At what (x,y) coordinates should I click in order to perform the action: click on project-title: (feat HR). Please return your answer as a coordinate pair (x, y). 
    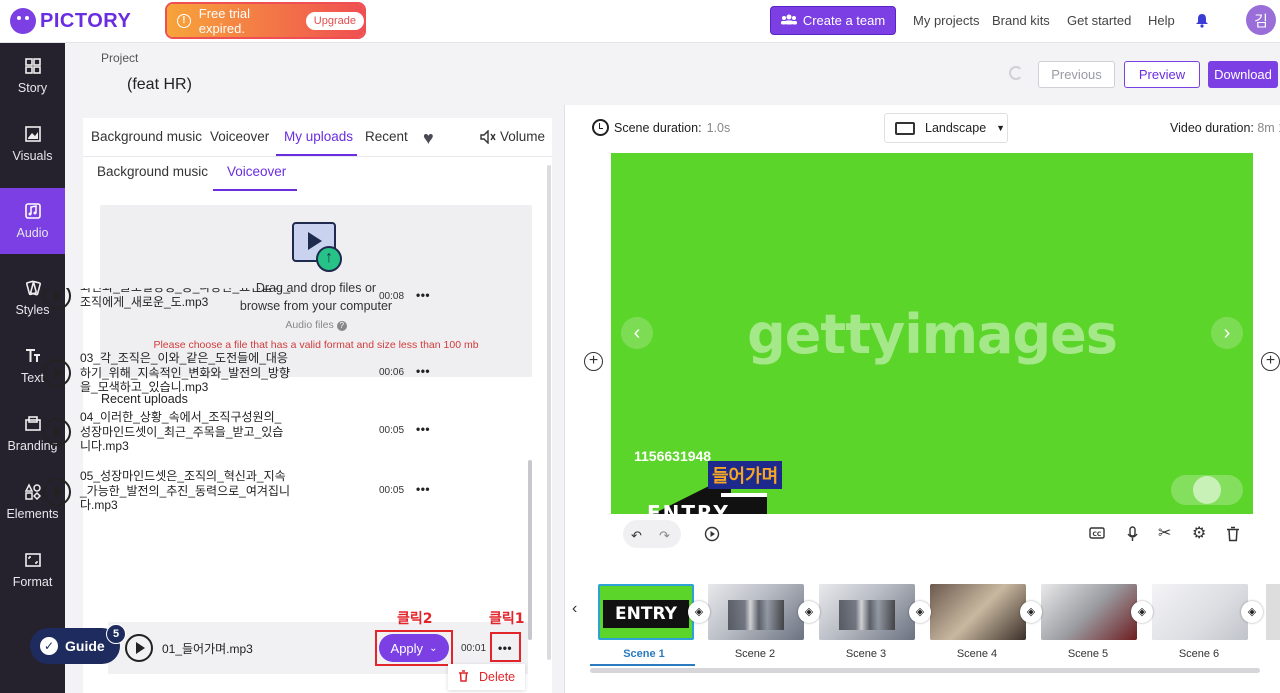
    Looking at the image, I should click on (159, 85).